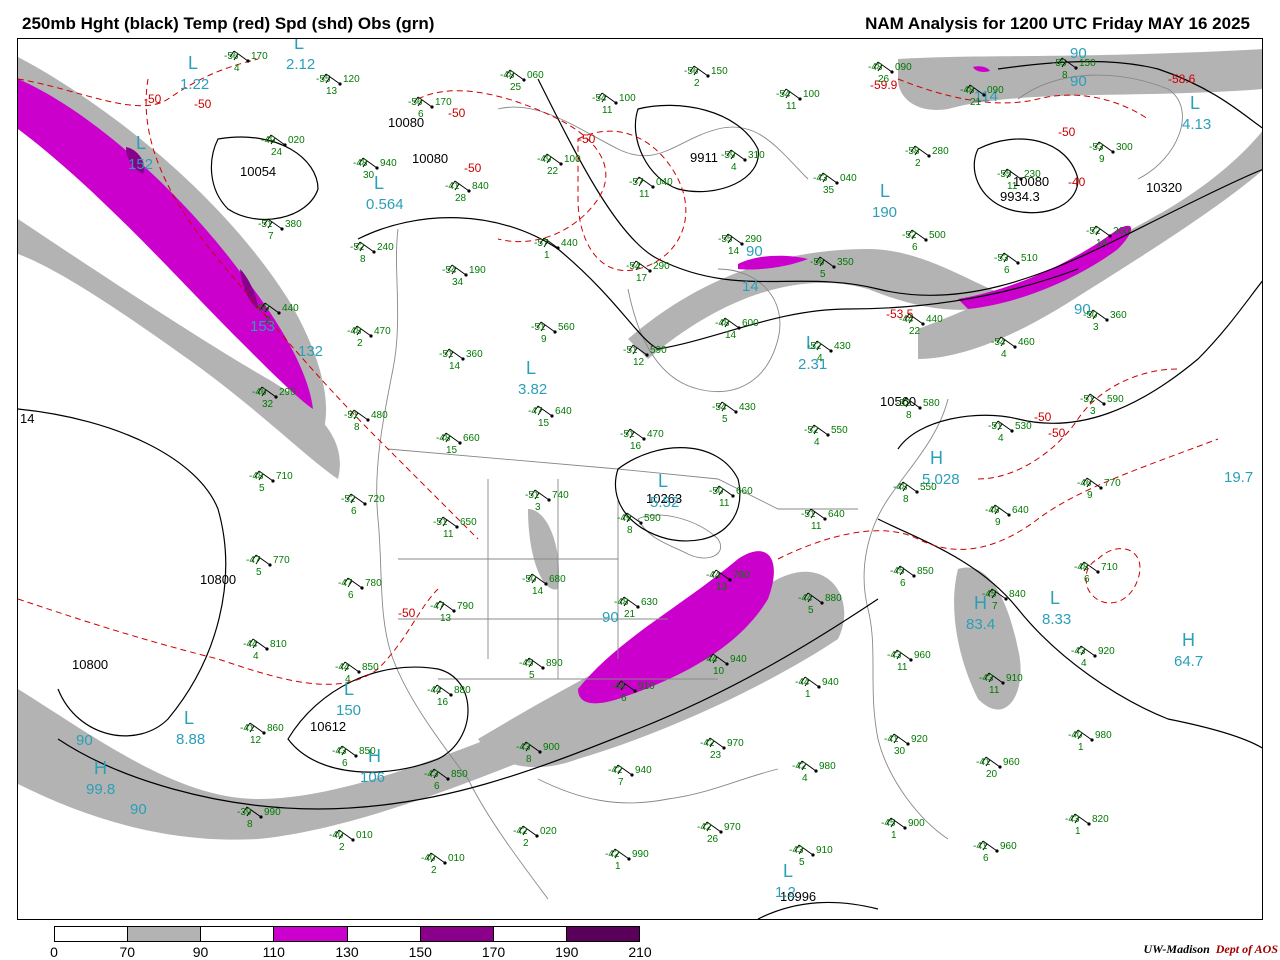  I want to click on obs-height: 960, so click(922, 655).